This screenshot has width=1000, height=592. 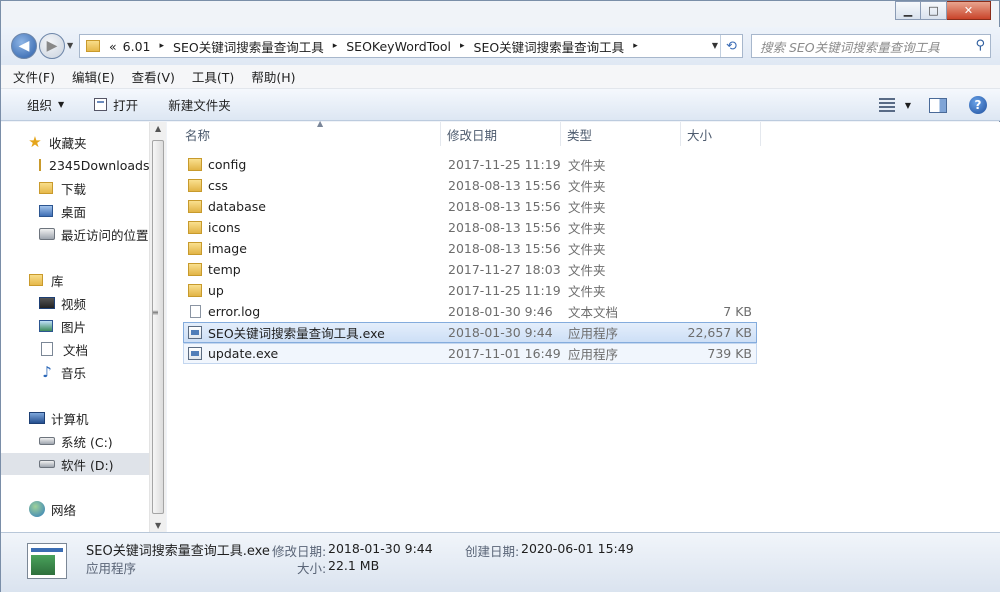 What do you see at coordinates (980, 45) in the screenshot?
I see `search-icon: ⚲` at bounding box center [980, 45].